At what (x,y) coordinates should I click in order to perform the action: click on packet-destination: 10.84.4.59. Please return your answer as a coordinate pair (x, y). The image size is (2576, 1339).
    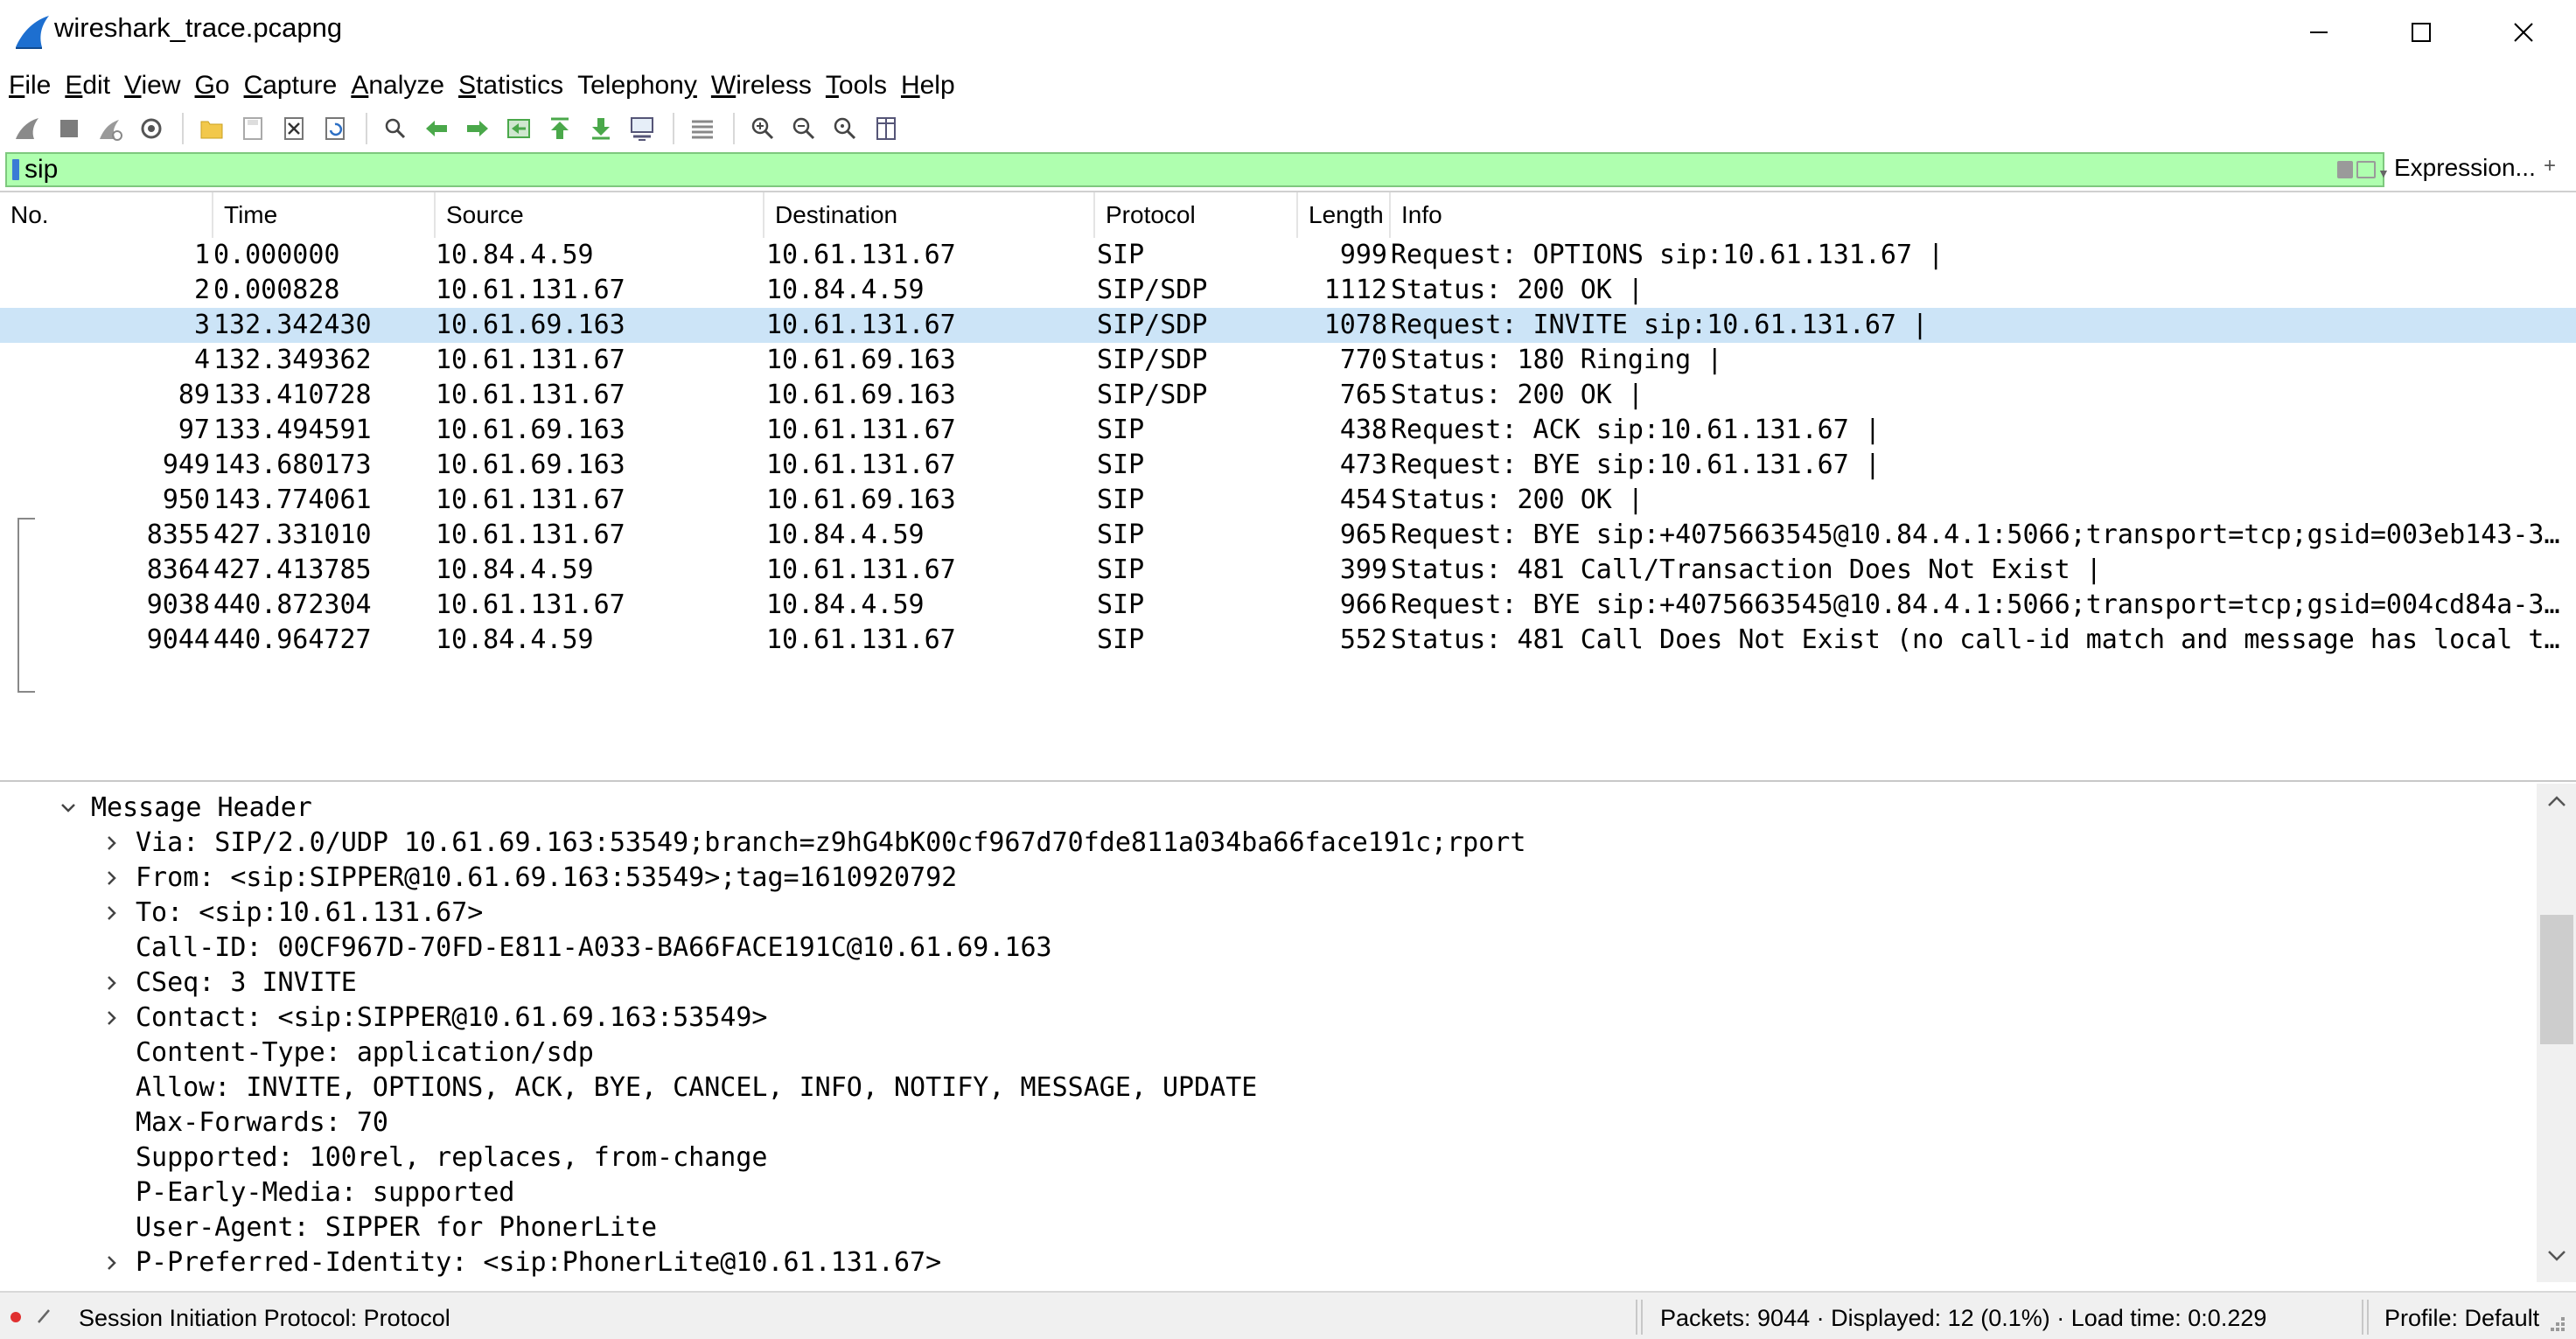
    Looking at the image, I should click on (845, 535).